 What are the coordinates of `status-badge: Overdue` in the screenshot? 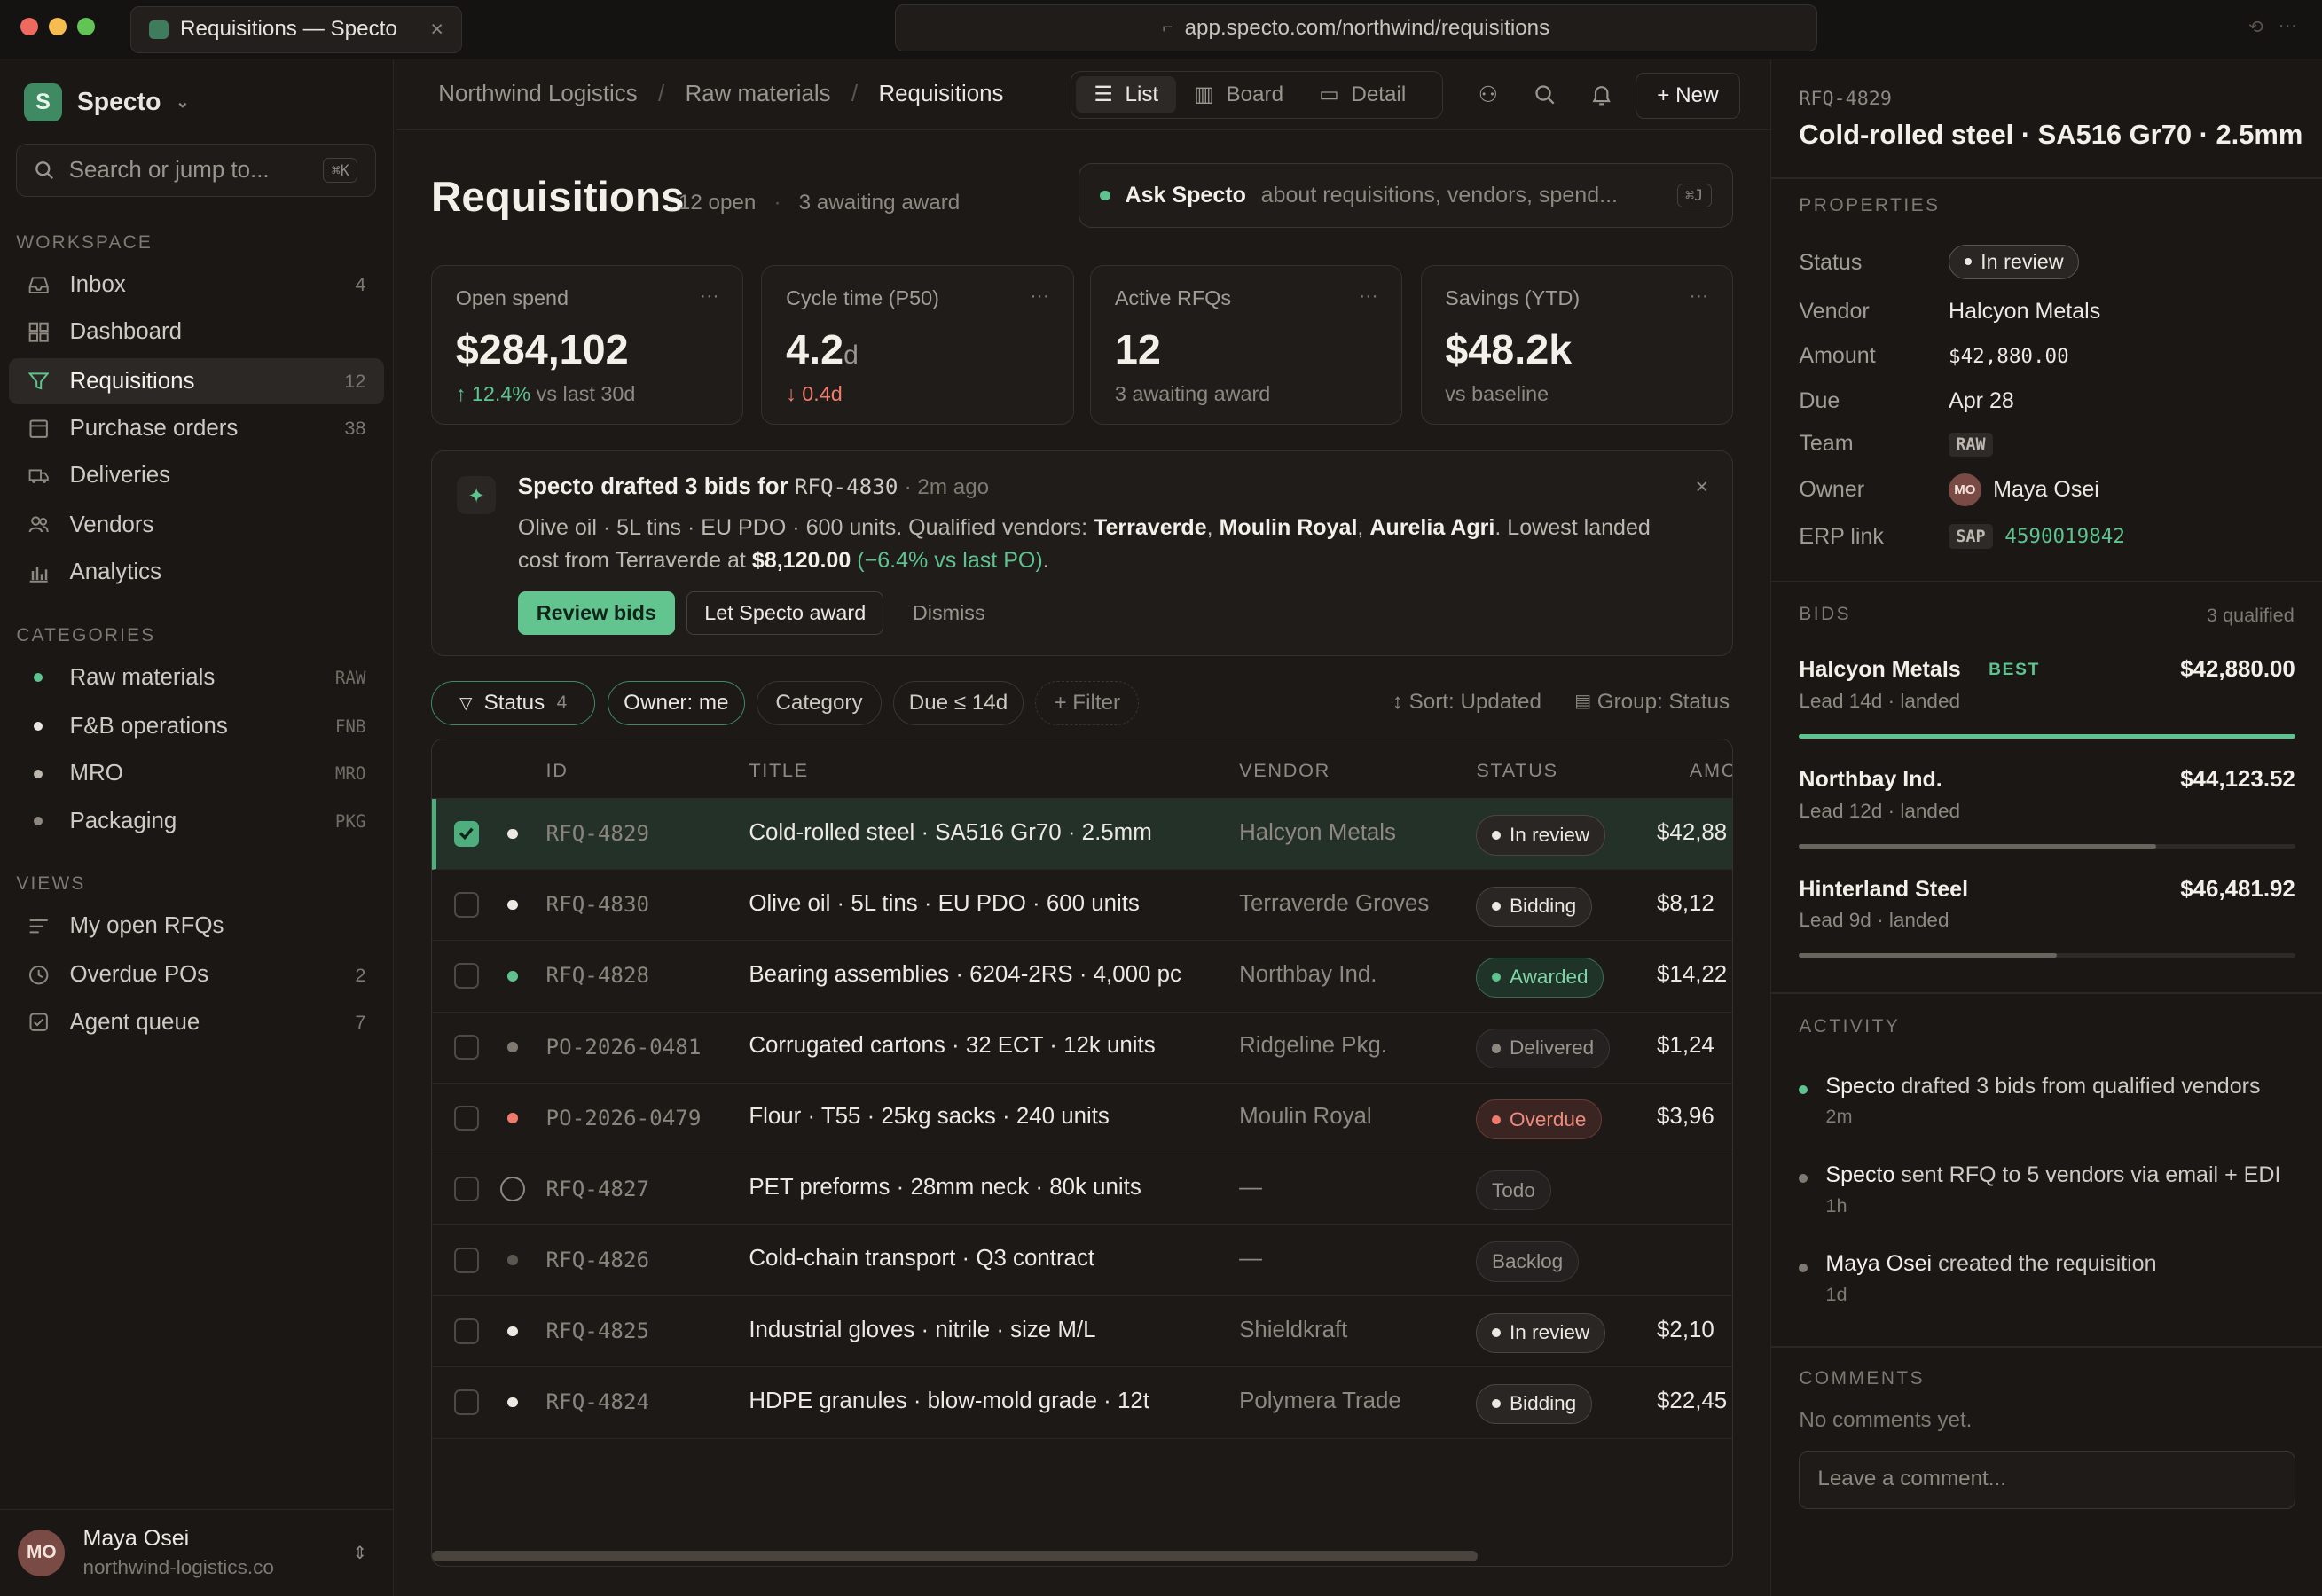 It's located at (1539, 1119).